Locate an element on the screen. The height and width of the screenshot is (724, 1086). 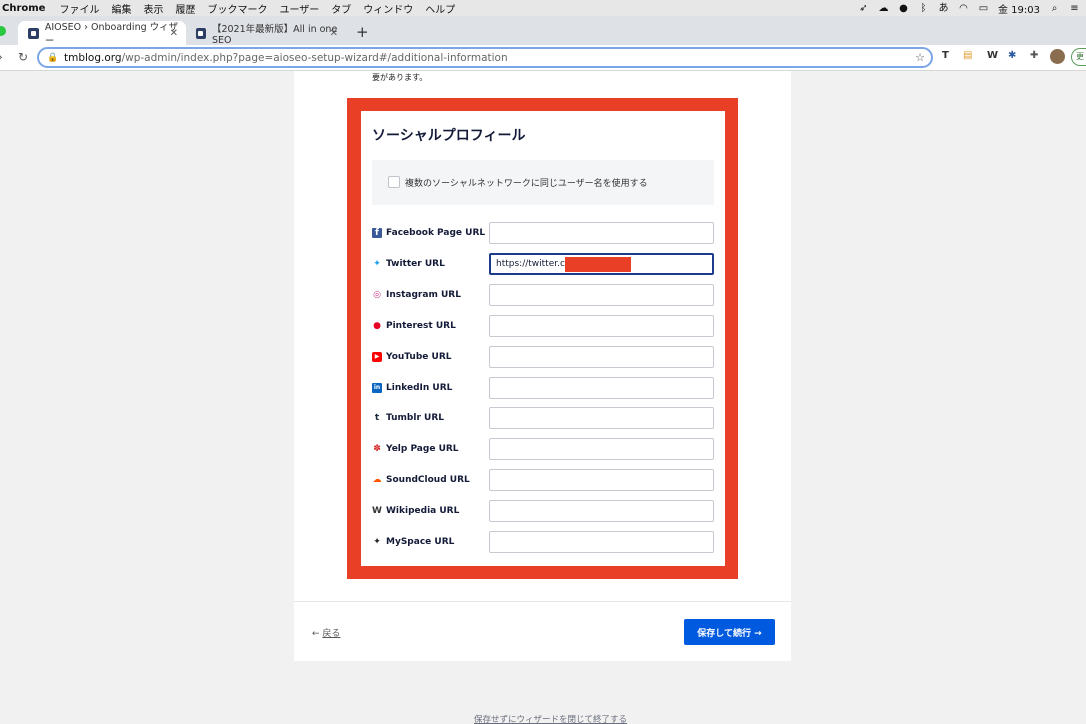
youtube-icon: ▶ is located at coordinates (377, 357).